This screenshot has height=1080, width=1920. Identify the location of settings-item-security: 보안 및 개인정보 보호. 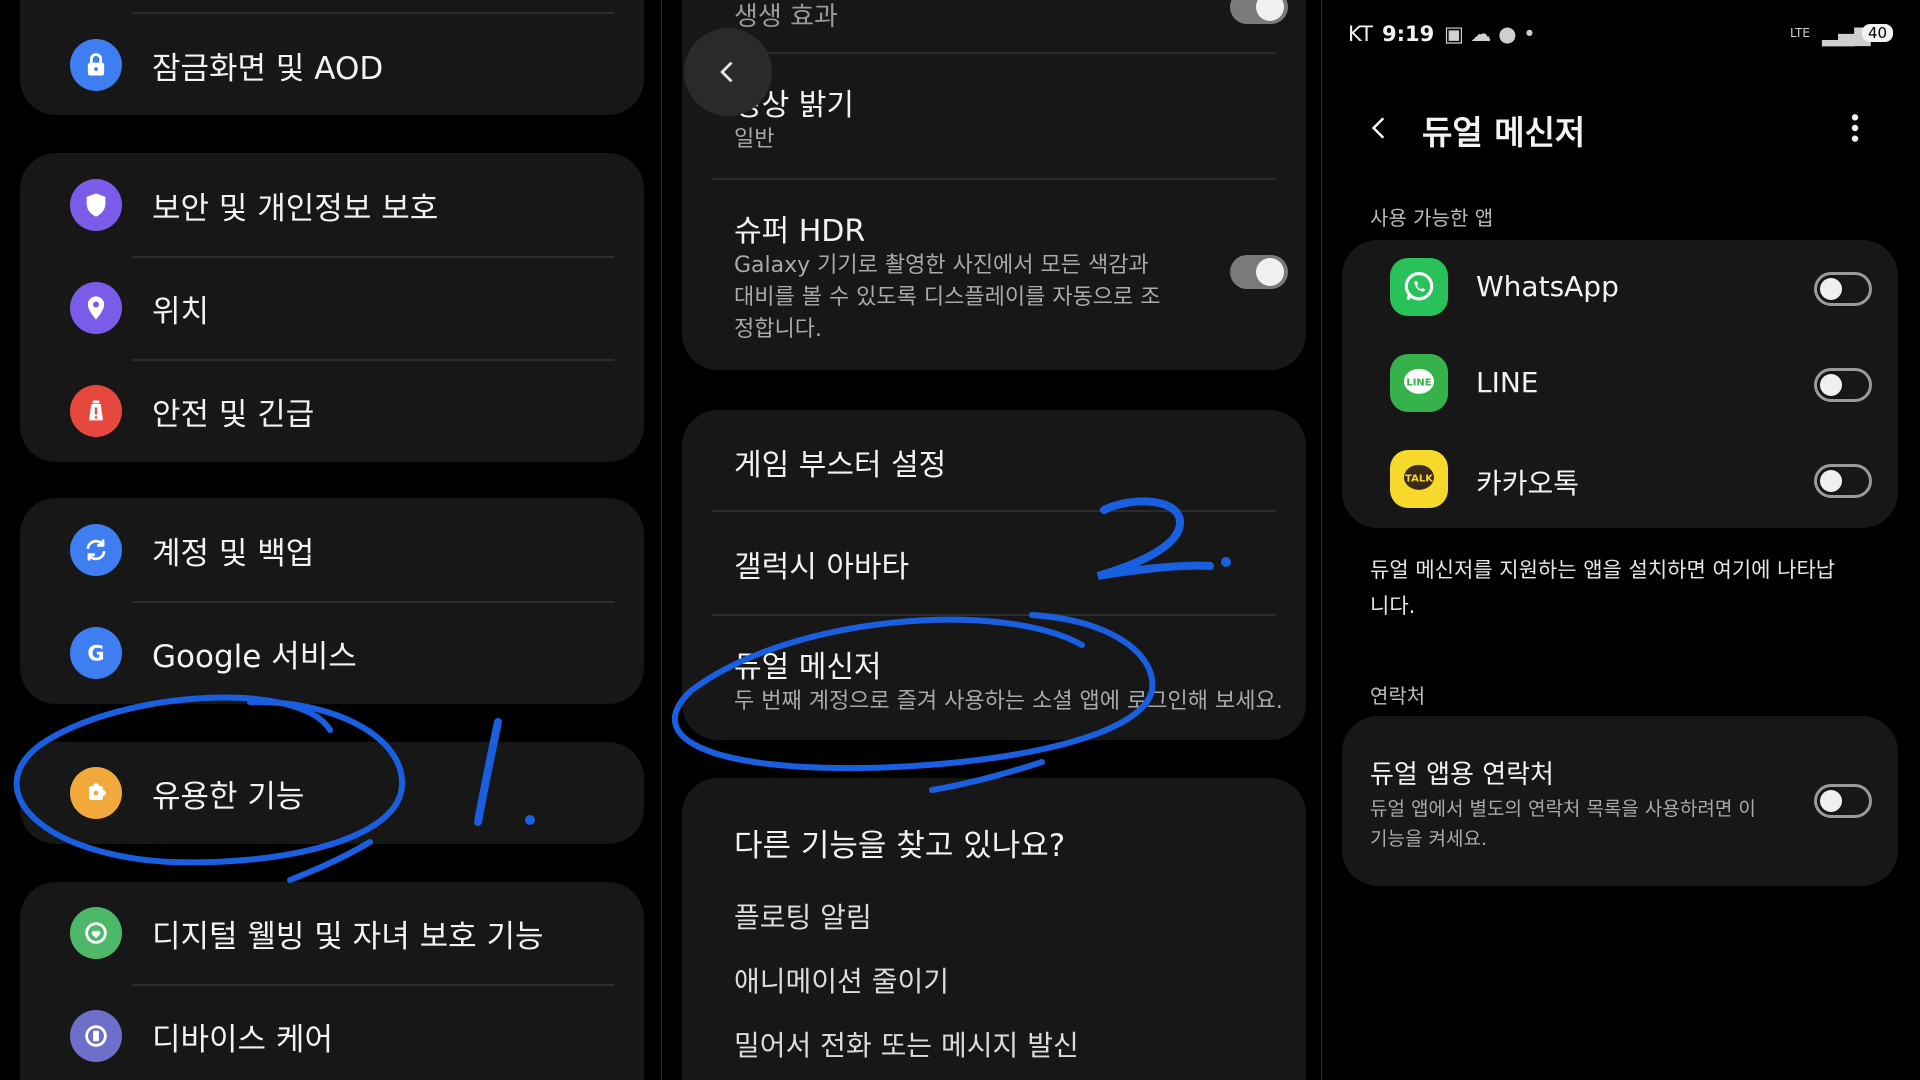
(332, 205).